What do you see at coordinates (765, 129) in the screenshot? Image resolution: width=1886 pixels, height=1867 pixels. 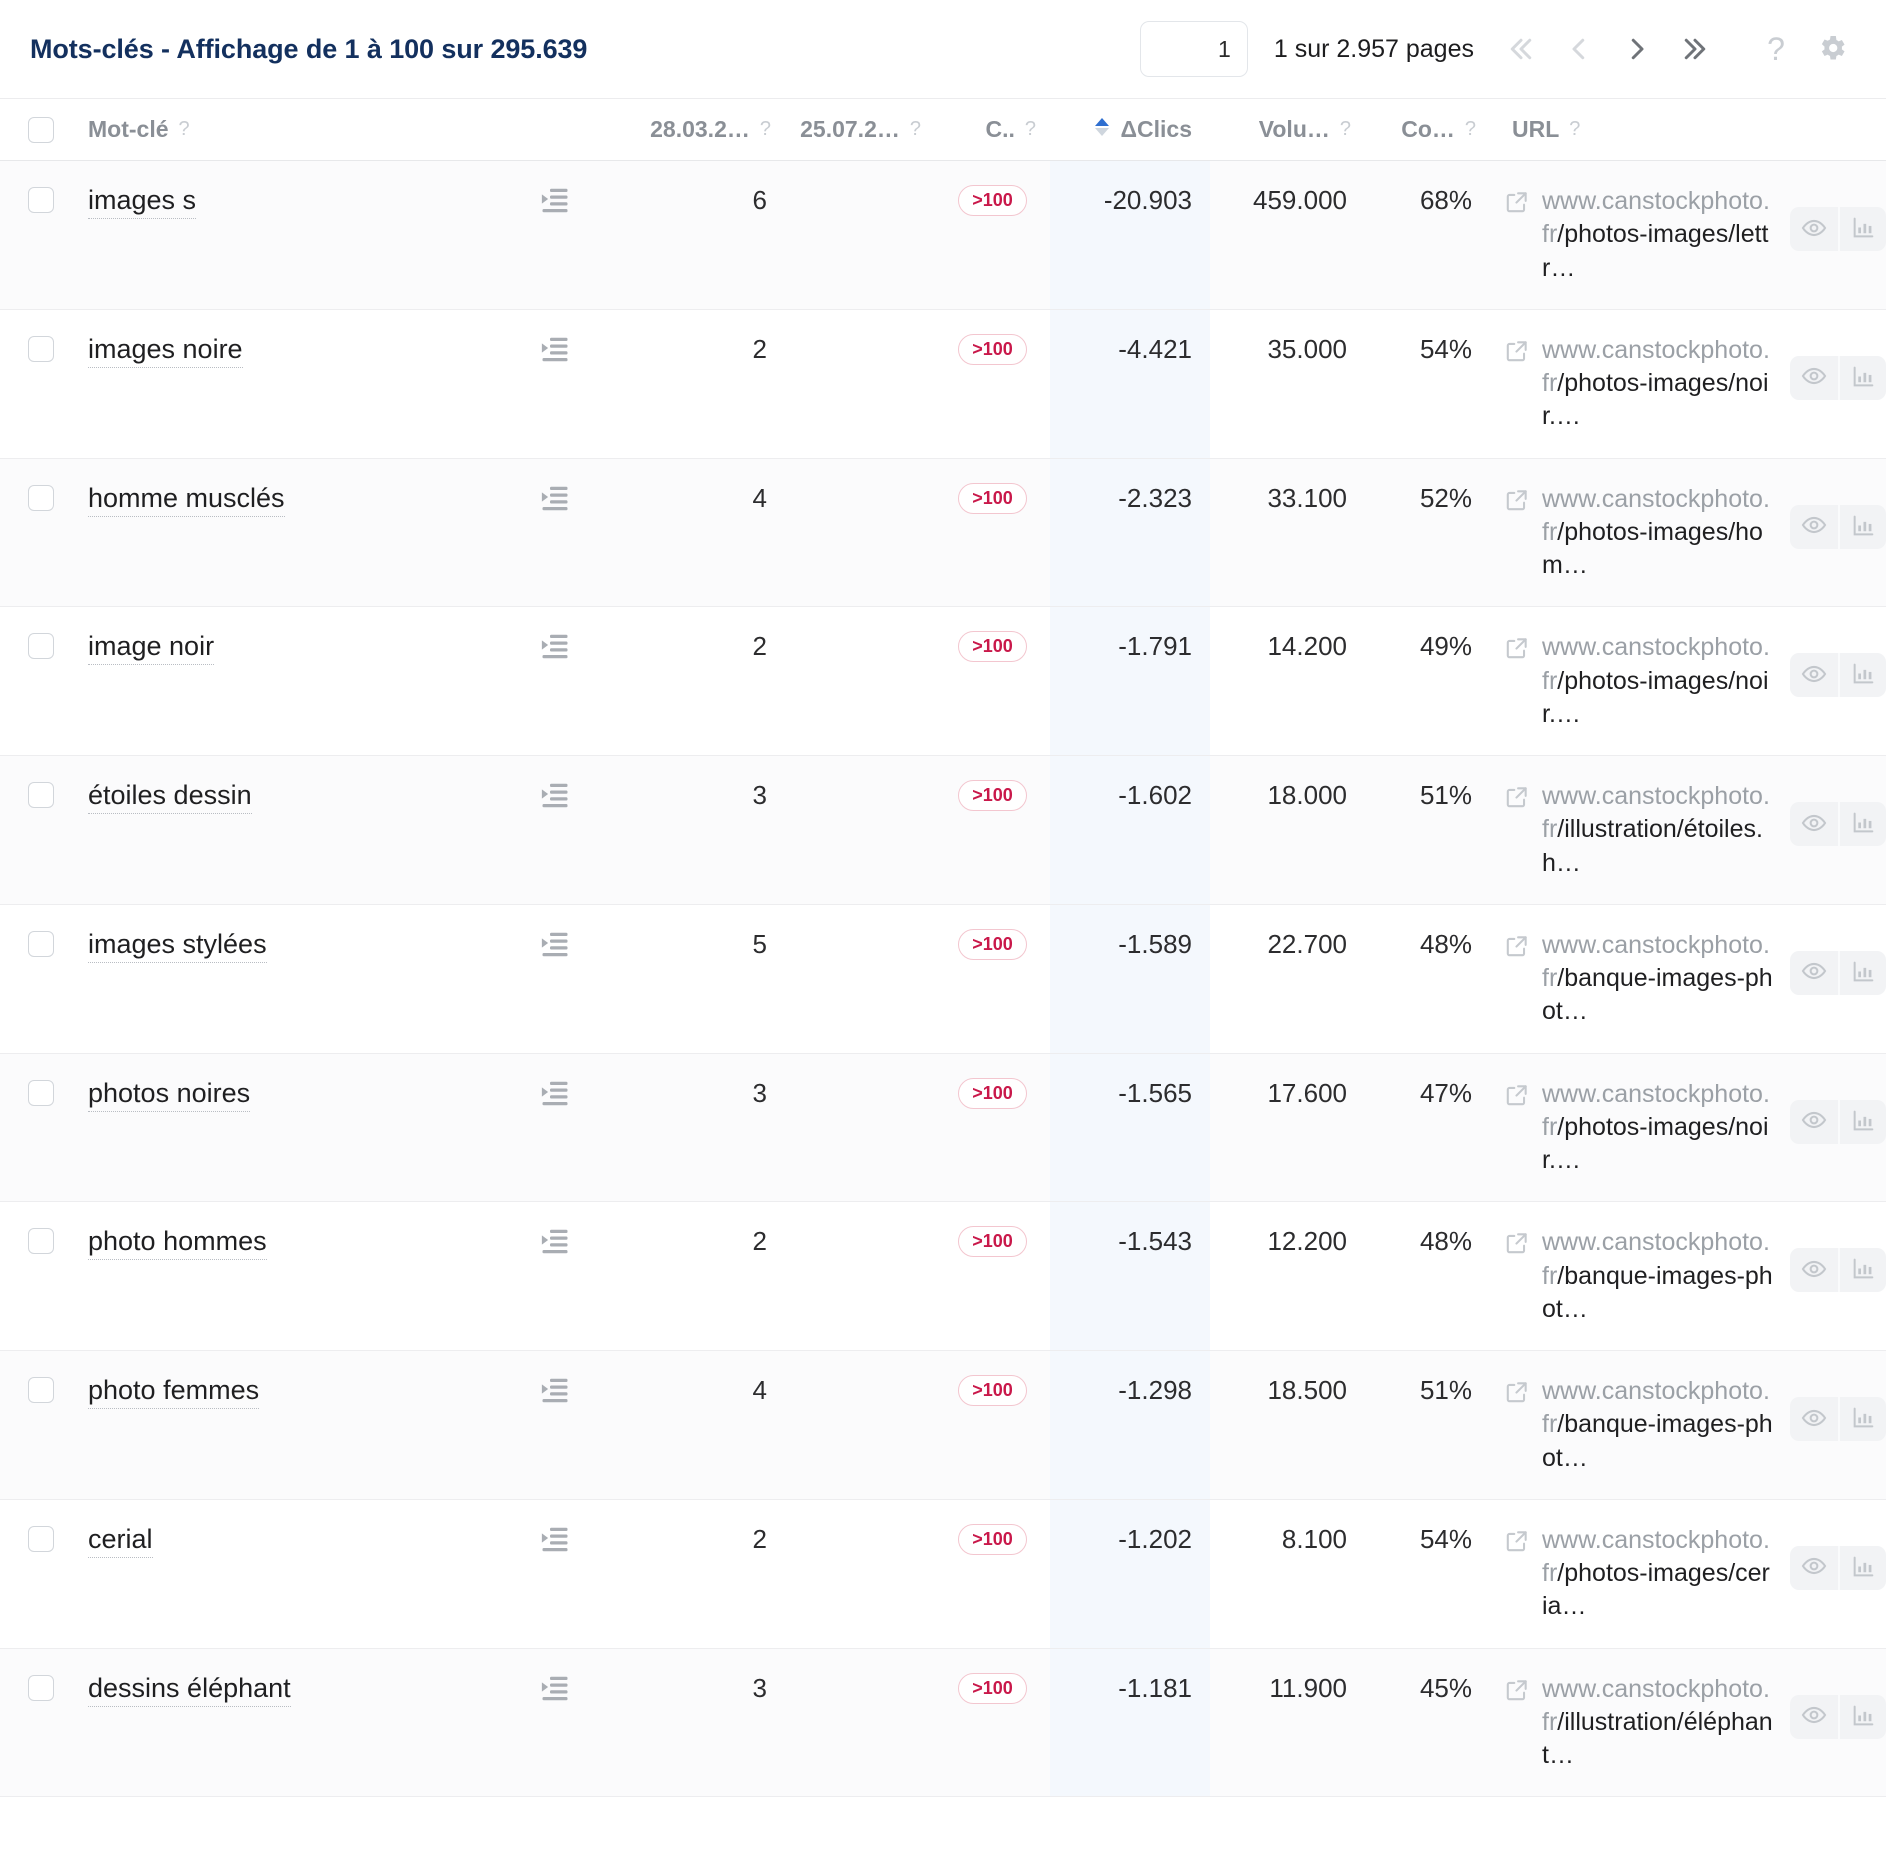 I see `date1-help-icon: ?` at bounding box center [765, 129].